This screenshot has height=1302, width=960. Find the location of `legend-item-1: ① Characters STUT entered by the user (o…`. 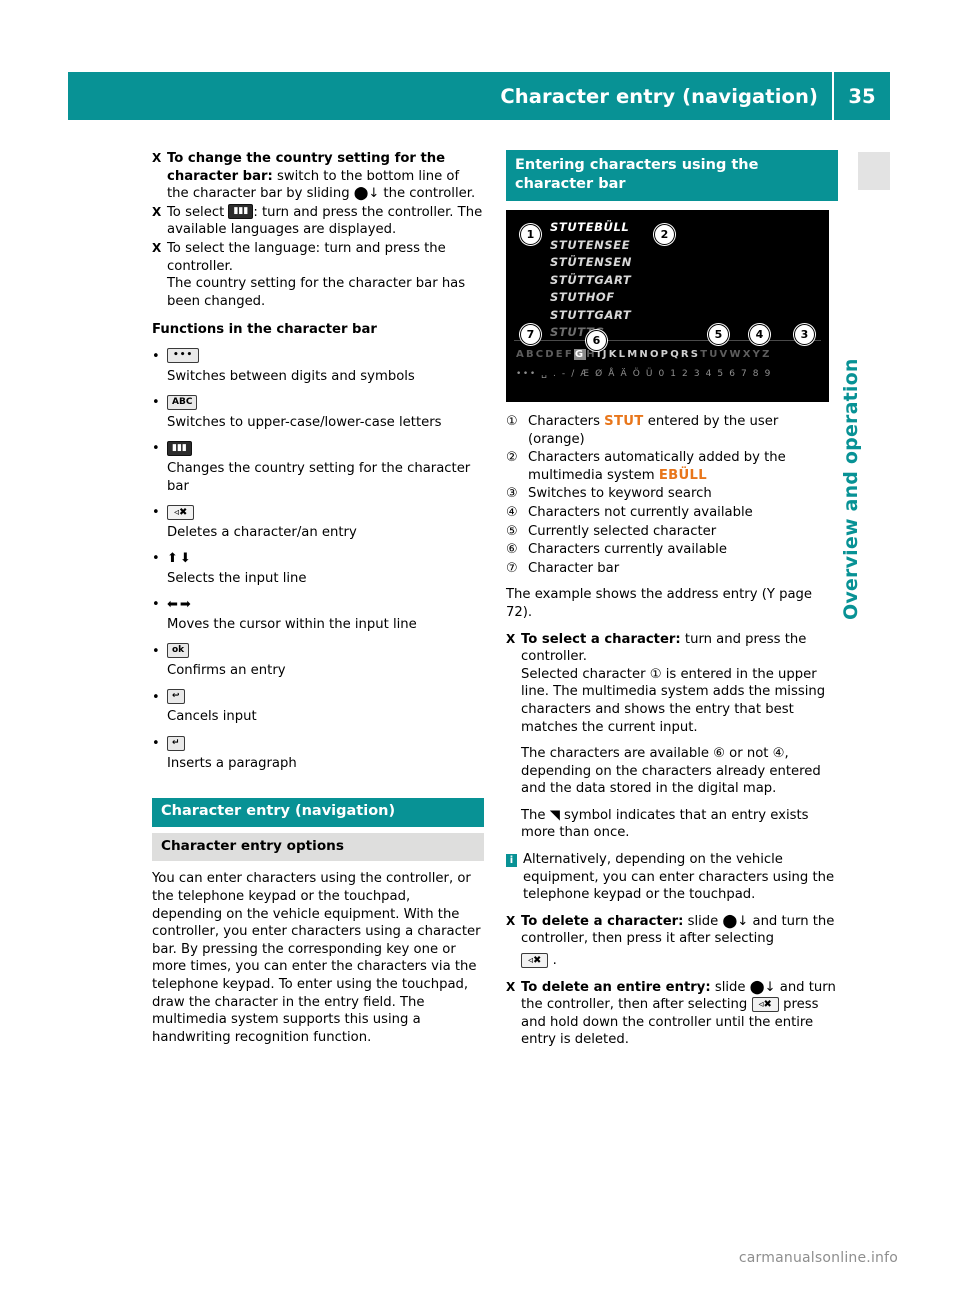

legend-item-1: ① Characters STUT entered by the user (o… is located at coordinates (672, 430).